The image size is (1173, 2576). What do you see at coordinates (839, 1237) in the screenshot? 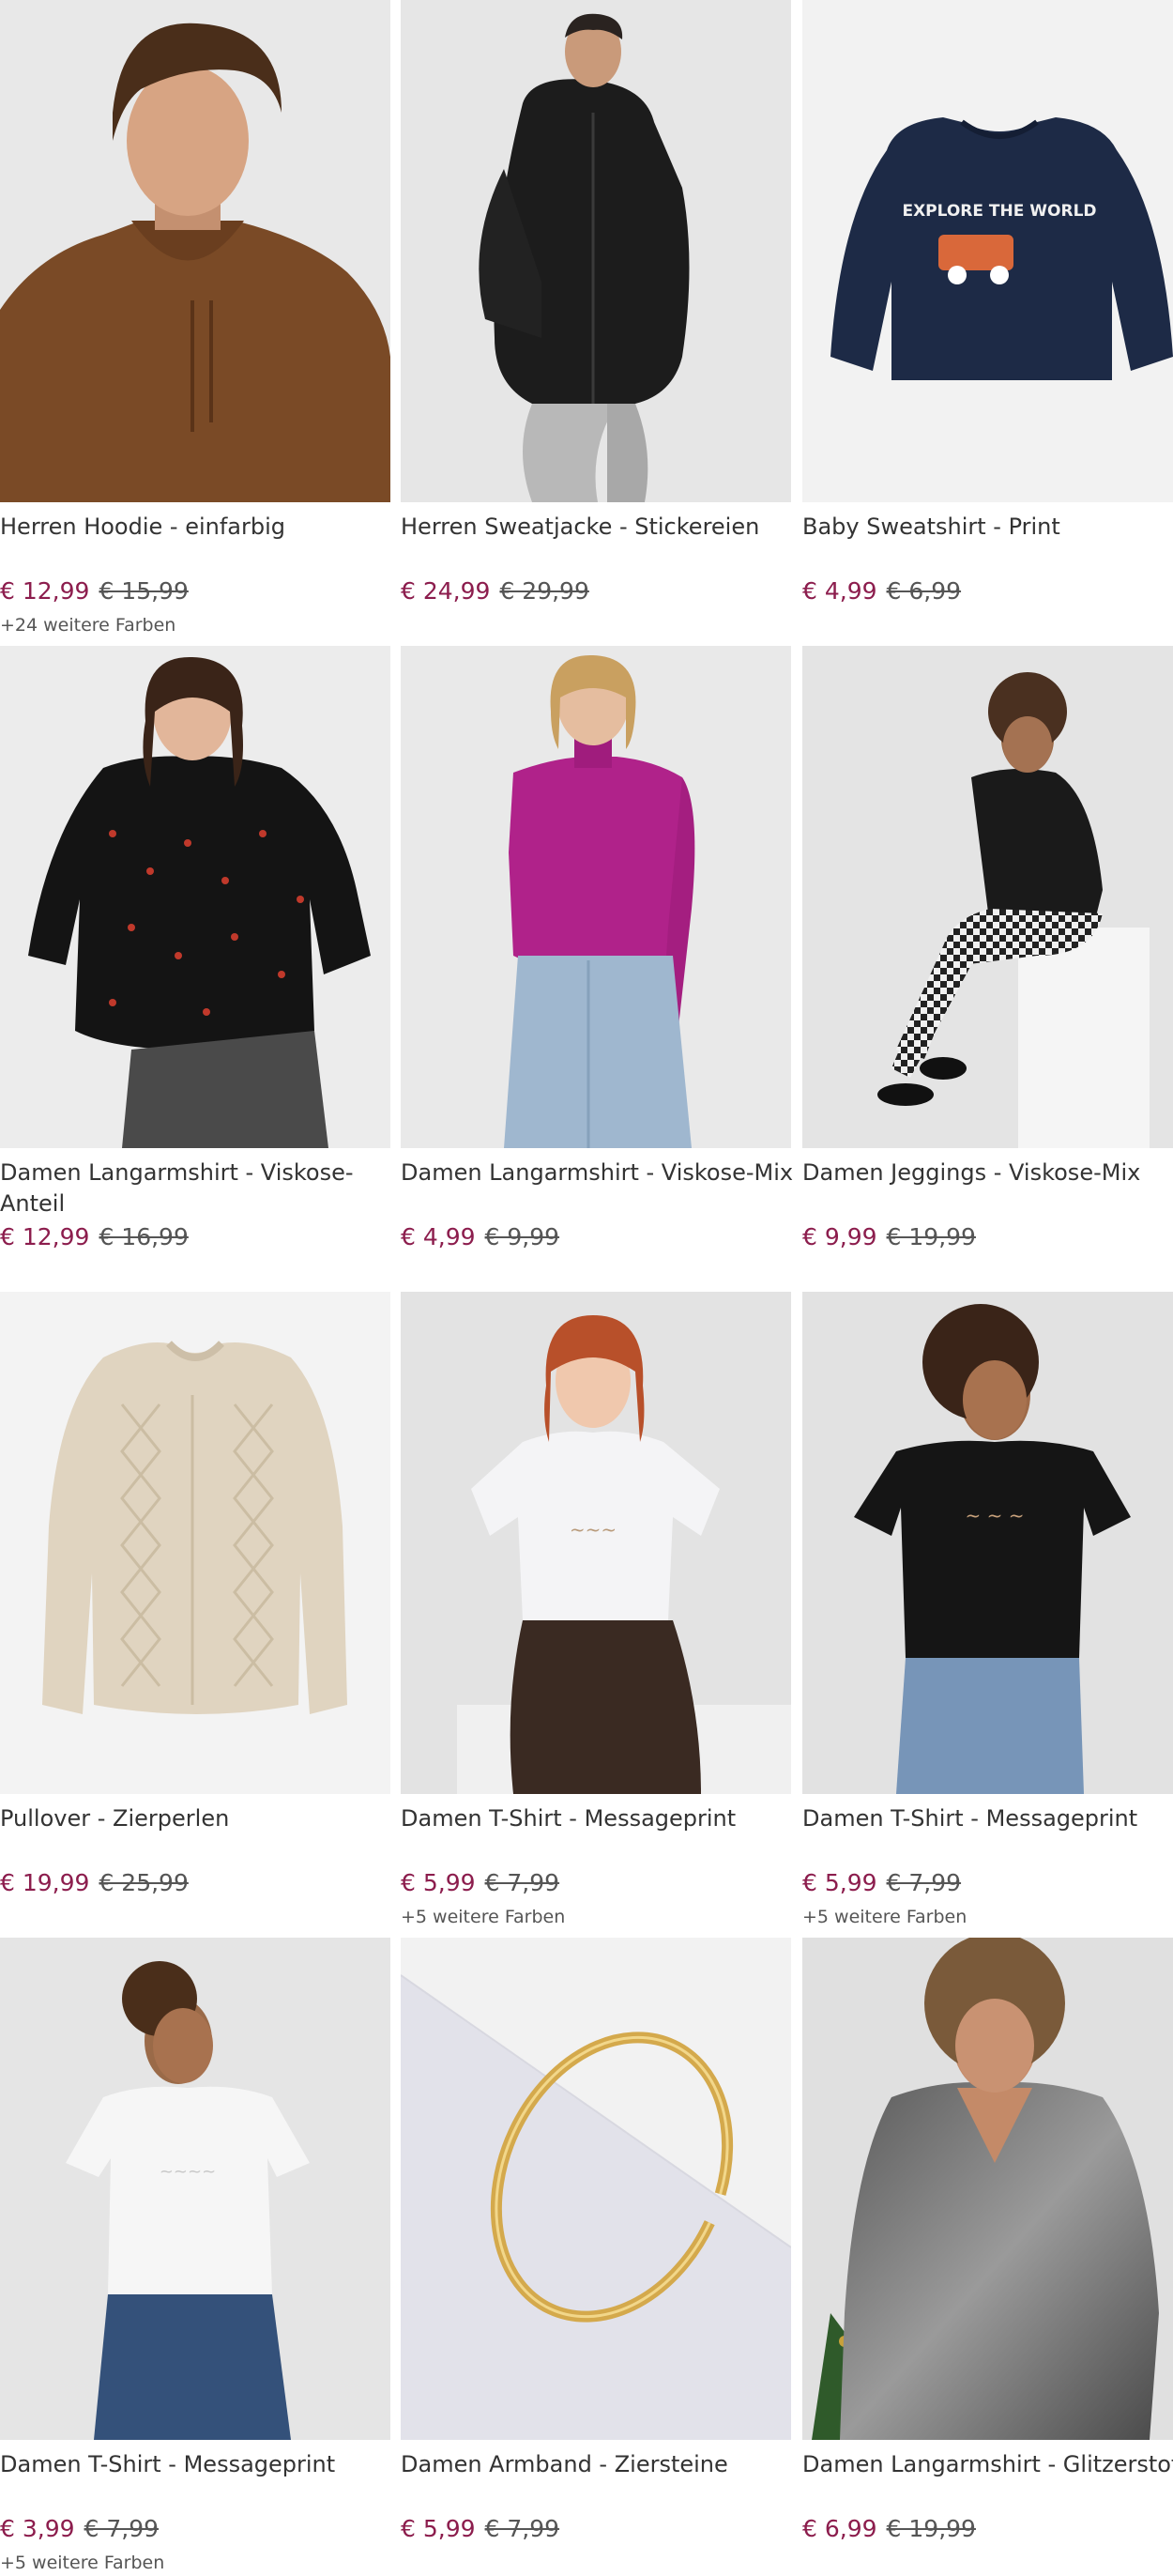
I see `sale-price: € 9,99` at bounding box center [839, 1237].